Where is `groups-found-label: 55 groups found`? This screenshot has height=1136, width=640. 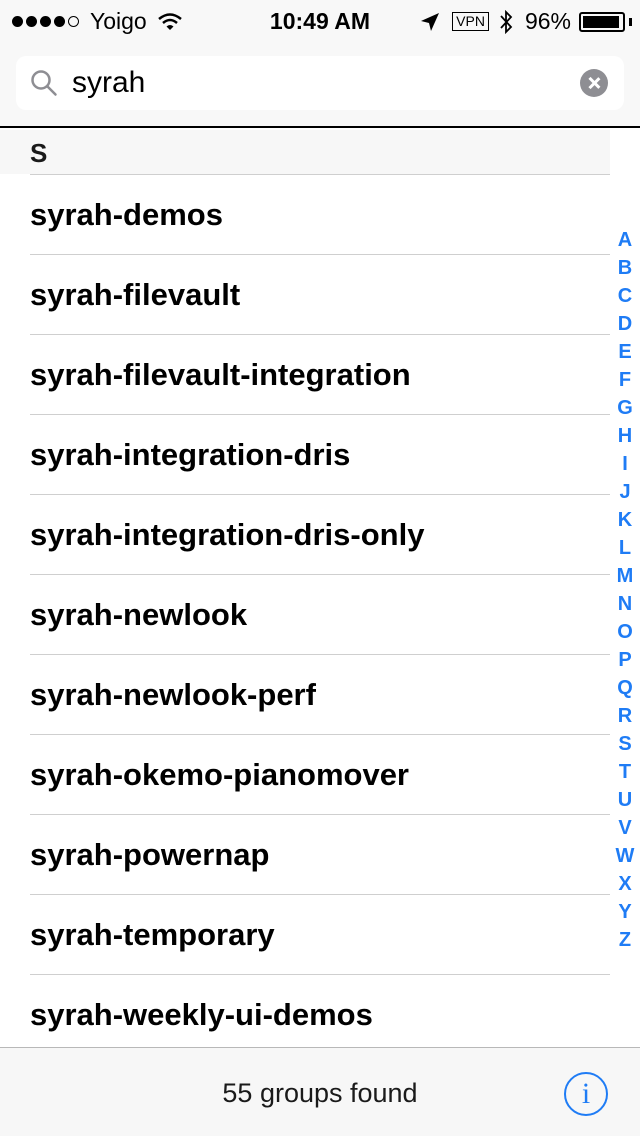
groups-found-label: 55 groups found is located at coordinates (320, 1093).